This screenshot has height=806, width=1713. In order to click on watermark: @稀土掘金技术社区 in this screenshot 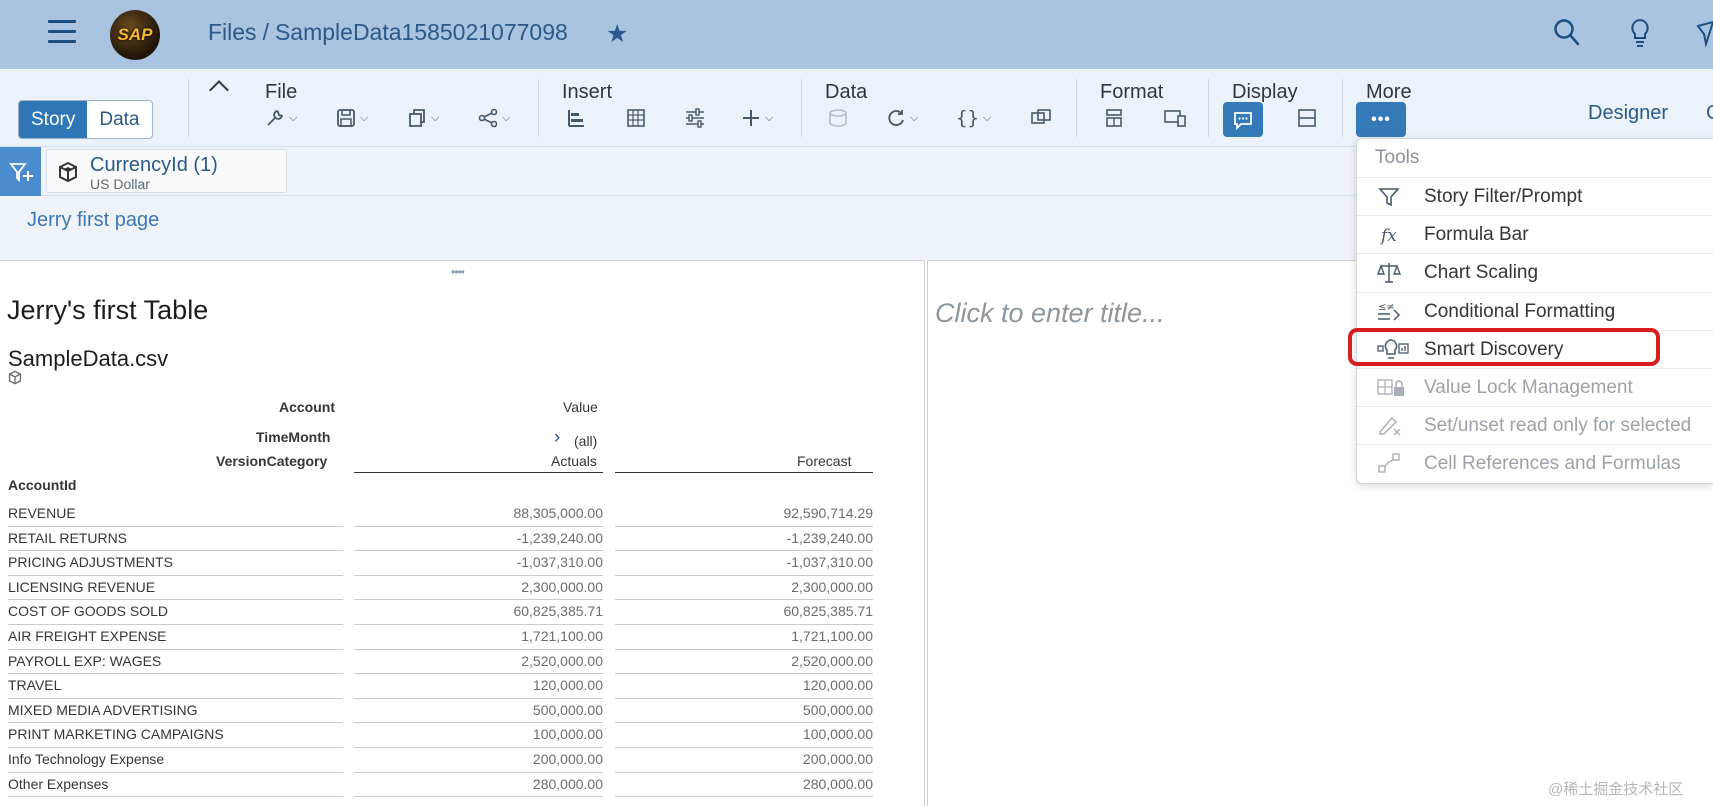, I will do `click(1616, 789)`.